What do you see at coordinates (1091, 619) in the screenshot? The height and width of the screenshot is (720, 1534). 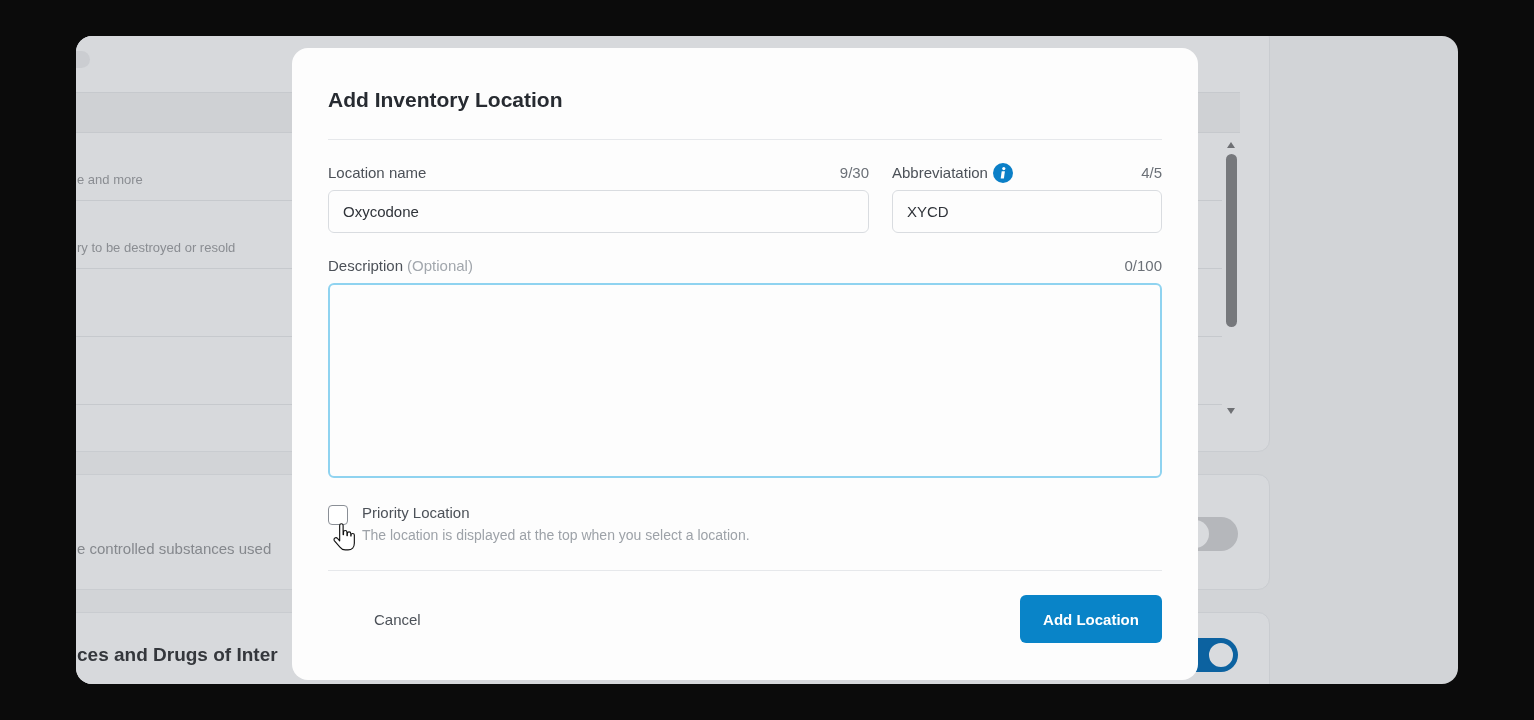 I see `add-location-button: Add Location` at bounding box center [1091, 619].